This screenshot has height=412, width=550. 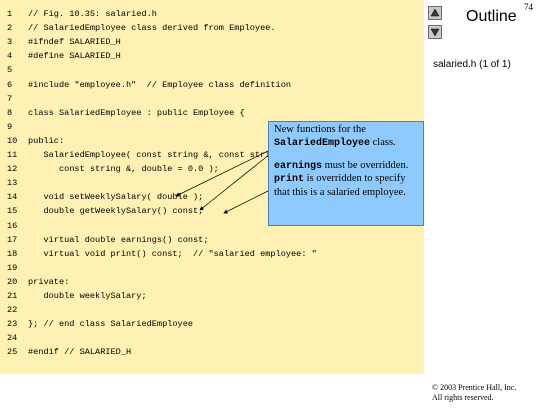 I want to click on code-text: void setWeeklySalary( double );, so click(x=116, y=197).